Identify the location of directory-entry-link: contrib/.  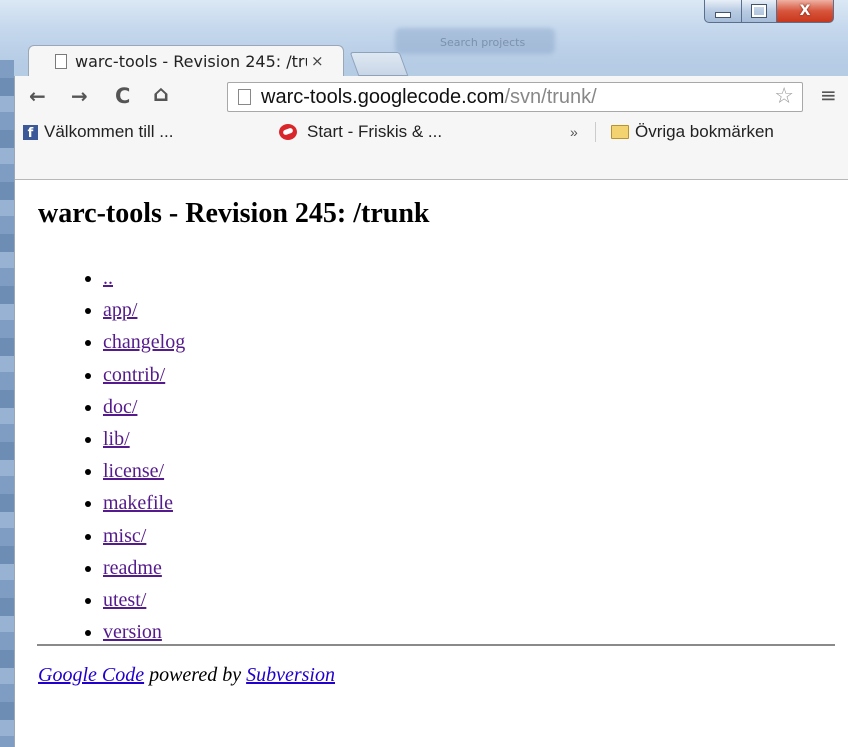
(134, 375).